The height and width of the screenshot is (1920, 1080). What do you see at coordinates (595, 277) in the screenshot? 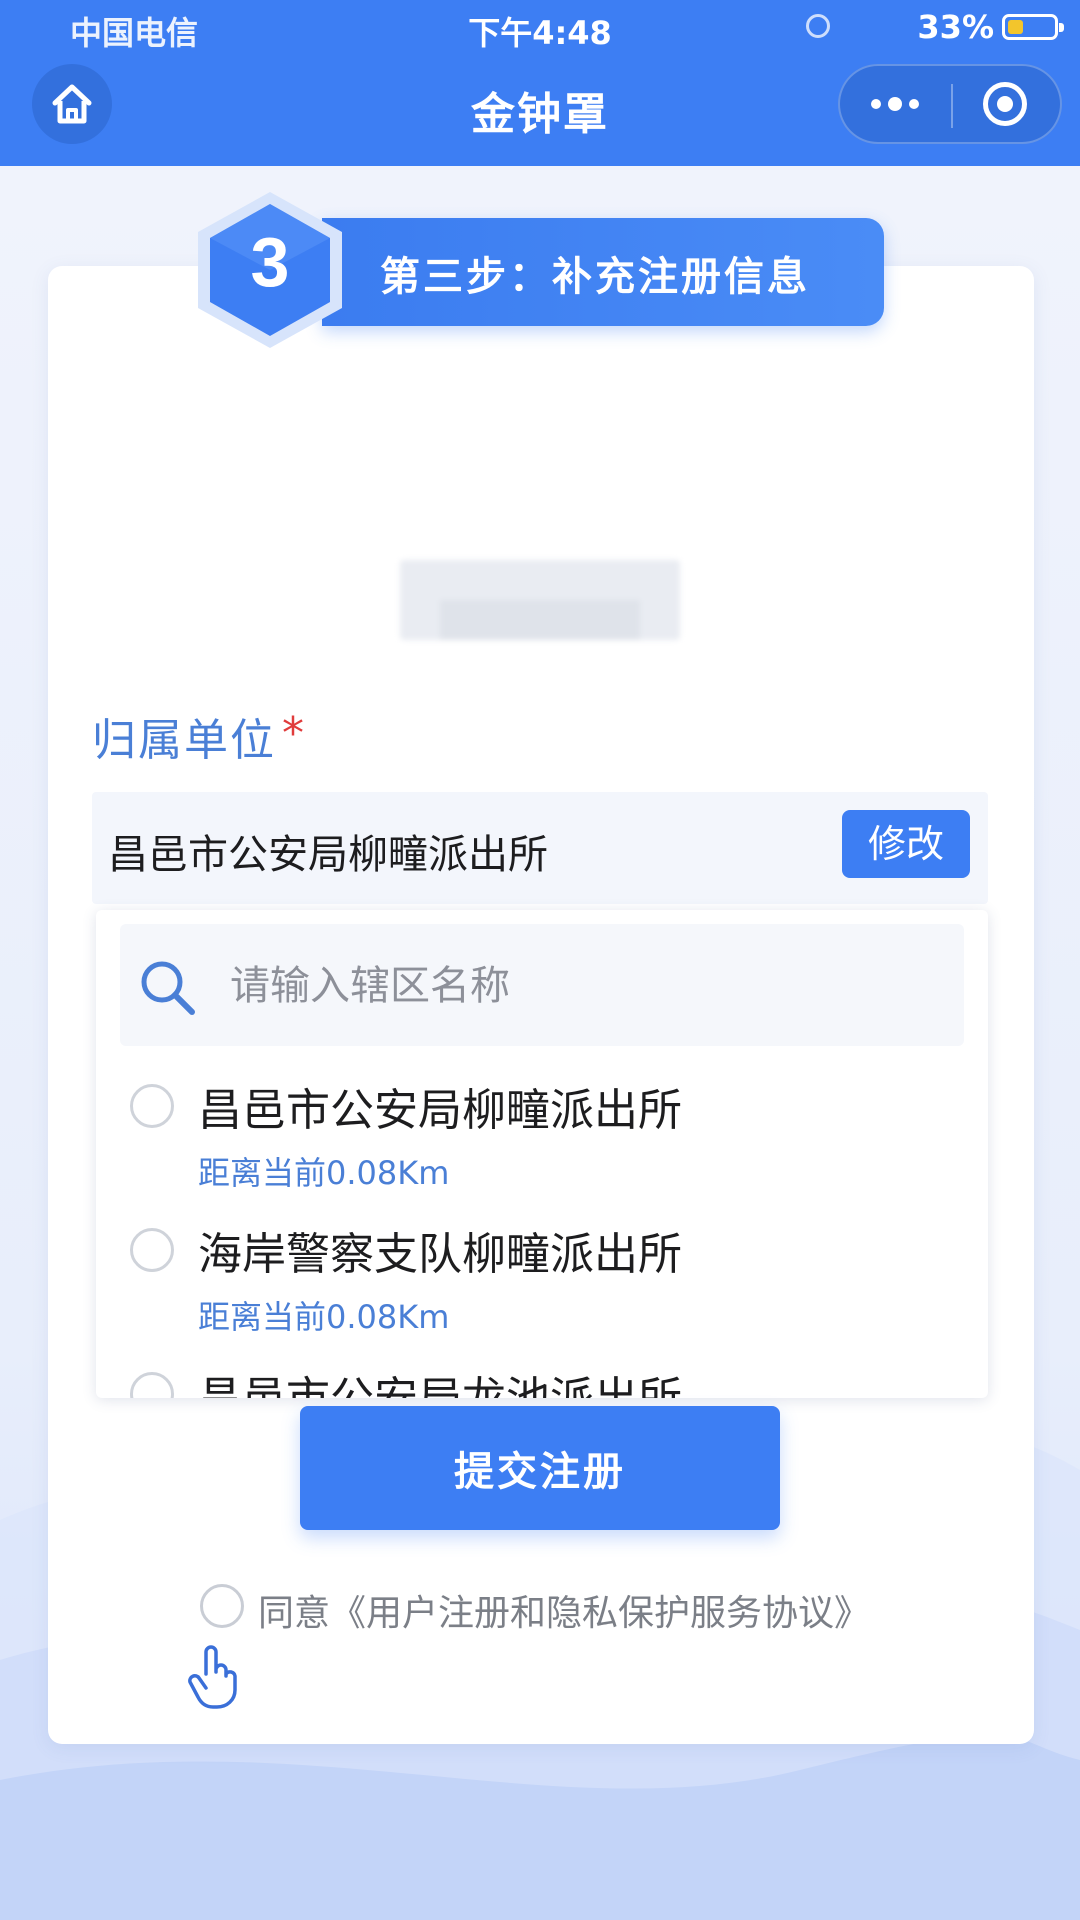
I see `step-title: 第三步：补充注册信息` at bounding box center [595, 277].